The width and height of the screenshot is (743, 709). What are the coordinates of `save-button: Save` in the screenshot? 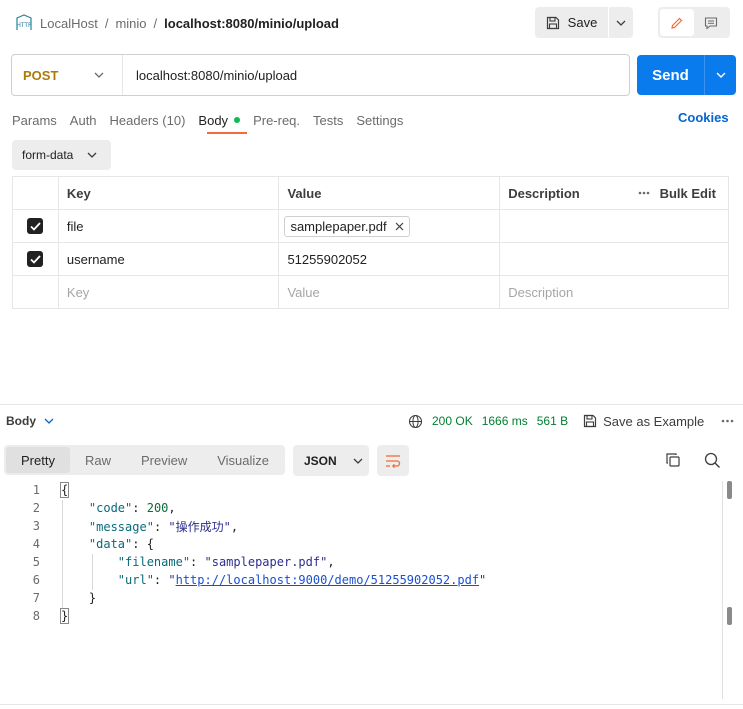 It's located at (571, 22).